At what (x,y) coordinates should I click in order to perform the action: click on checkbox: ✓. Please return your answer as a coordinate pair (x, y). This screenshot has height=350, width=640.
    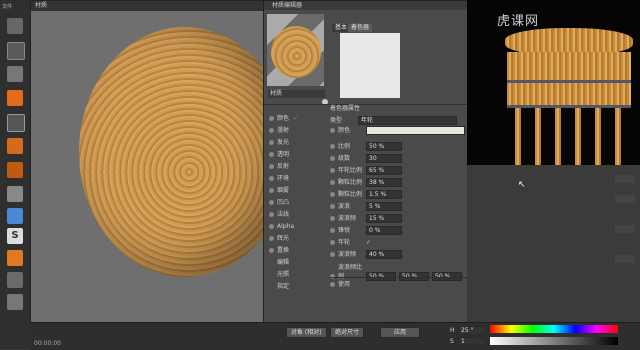
    Looking at the image, I should click on (368, 242).